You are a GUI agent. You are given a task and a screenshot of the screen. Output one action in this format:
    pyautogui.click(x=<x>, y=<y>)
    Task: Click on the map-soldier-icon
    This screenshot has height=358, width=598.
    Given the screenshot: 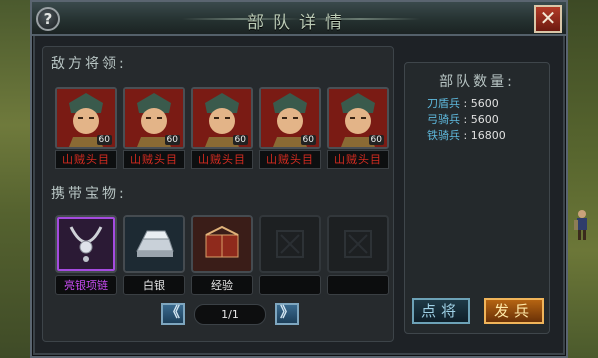 What is the action you would take?
    pyautogui.click(x=580, y=225)
    